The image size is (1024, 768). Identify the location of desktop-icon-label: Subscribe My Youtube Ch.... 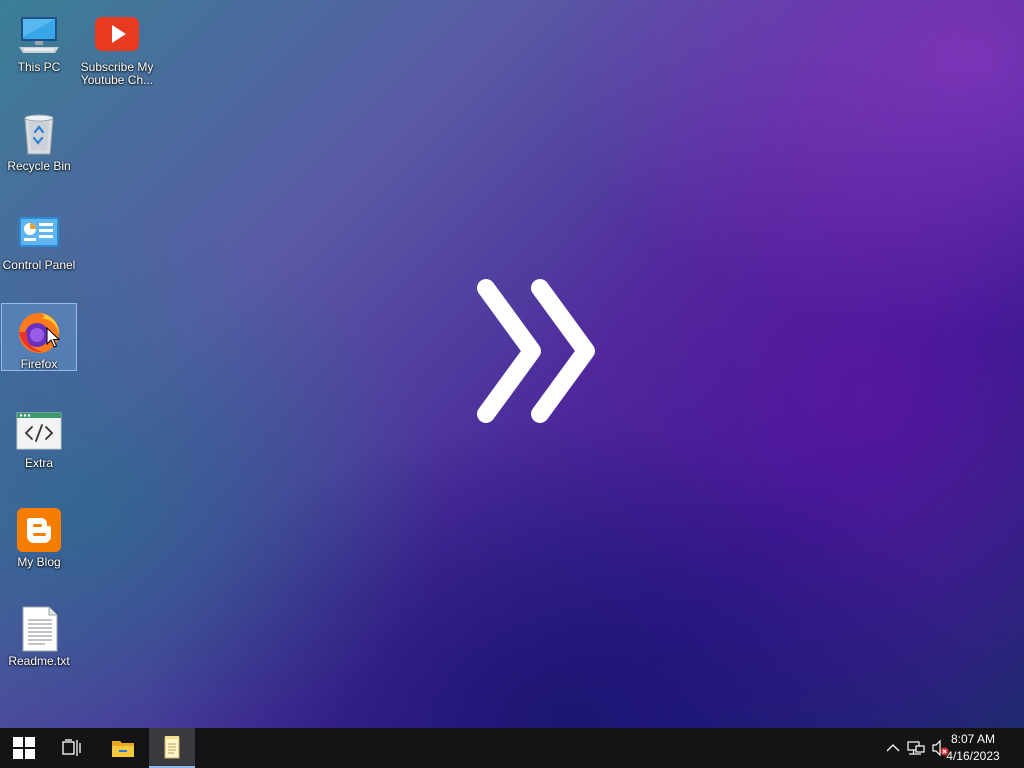
(117, 73).